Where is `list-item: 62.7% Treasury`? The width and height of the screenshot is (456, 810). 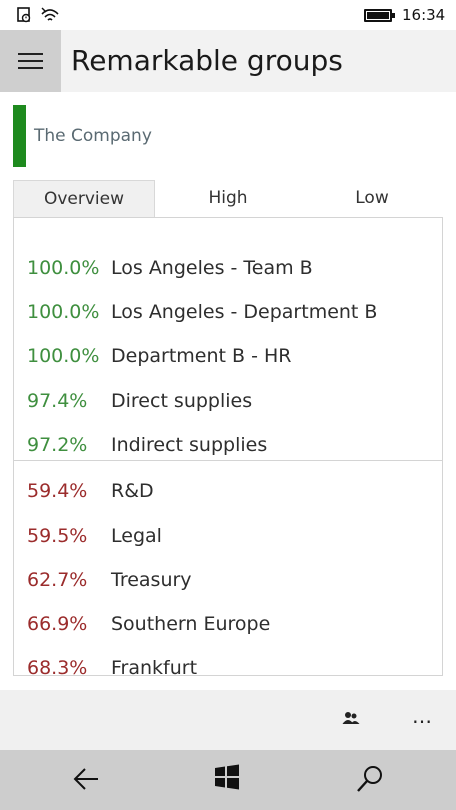
list-item: 62.7% Treasury is located at coordinates (109, 580).